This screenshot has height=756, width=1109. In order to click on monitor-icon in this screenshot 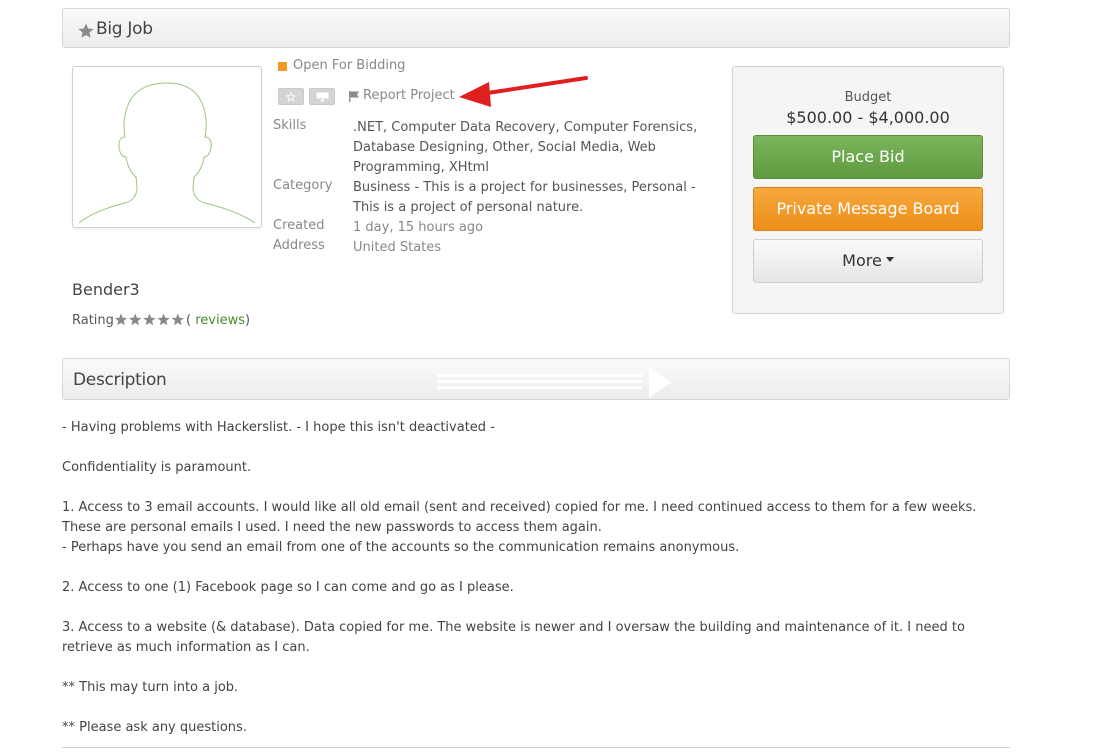, I will do `click(322, 97)`.